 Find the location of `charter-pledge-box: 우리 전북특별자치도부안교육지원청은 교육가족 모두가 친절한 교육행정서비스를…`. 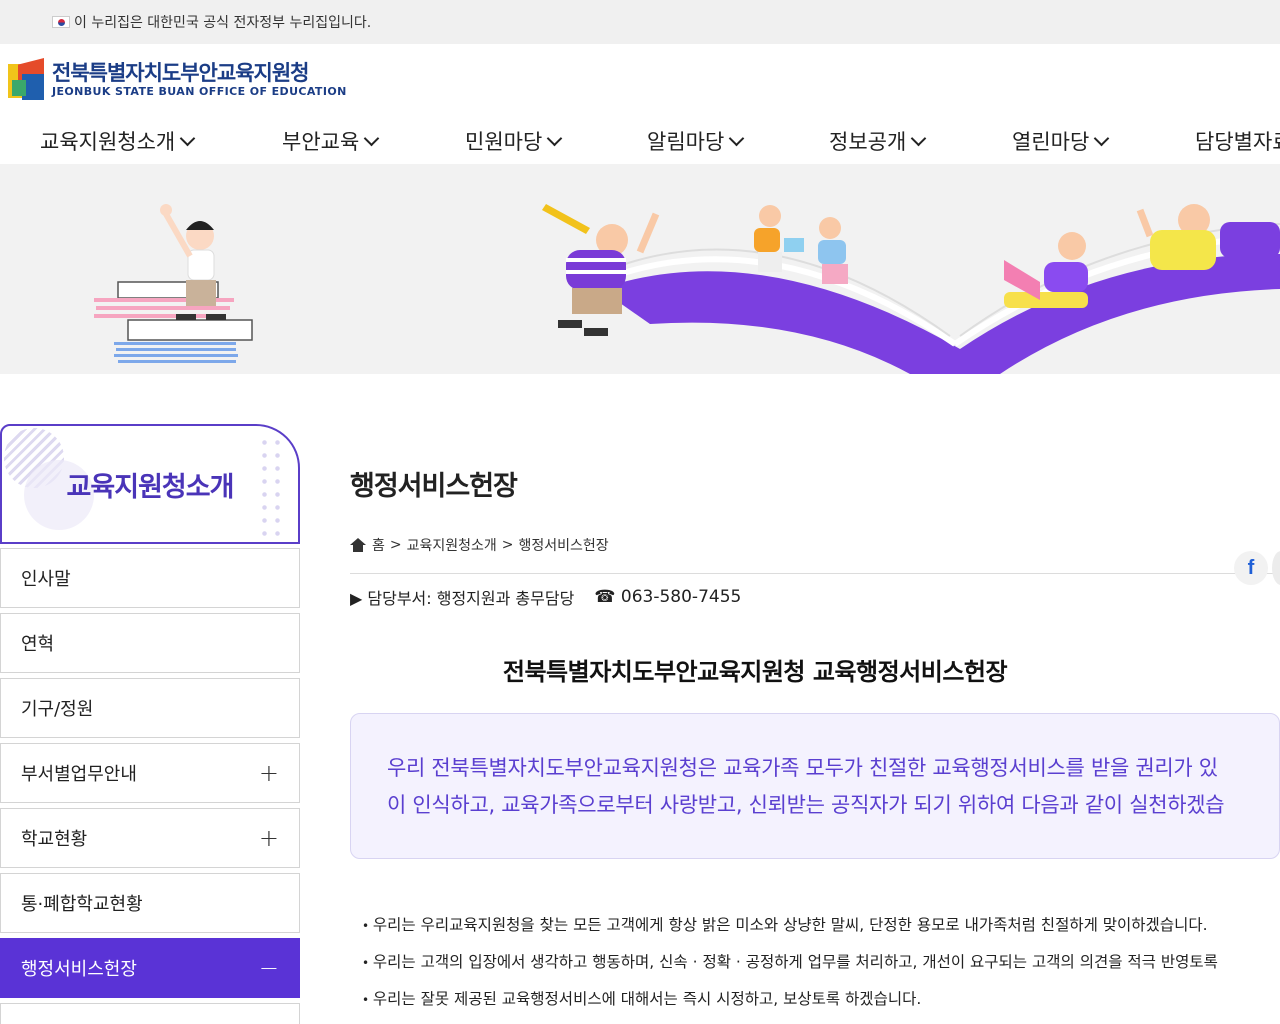

charter-pledge-box: 우리 전북특별자치도부안교육지원청은 교육가족 모두가 친절한 교육행정서비스를… is located at coordinates (815, 786).